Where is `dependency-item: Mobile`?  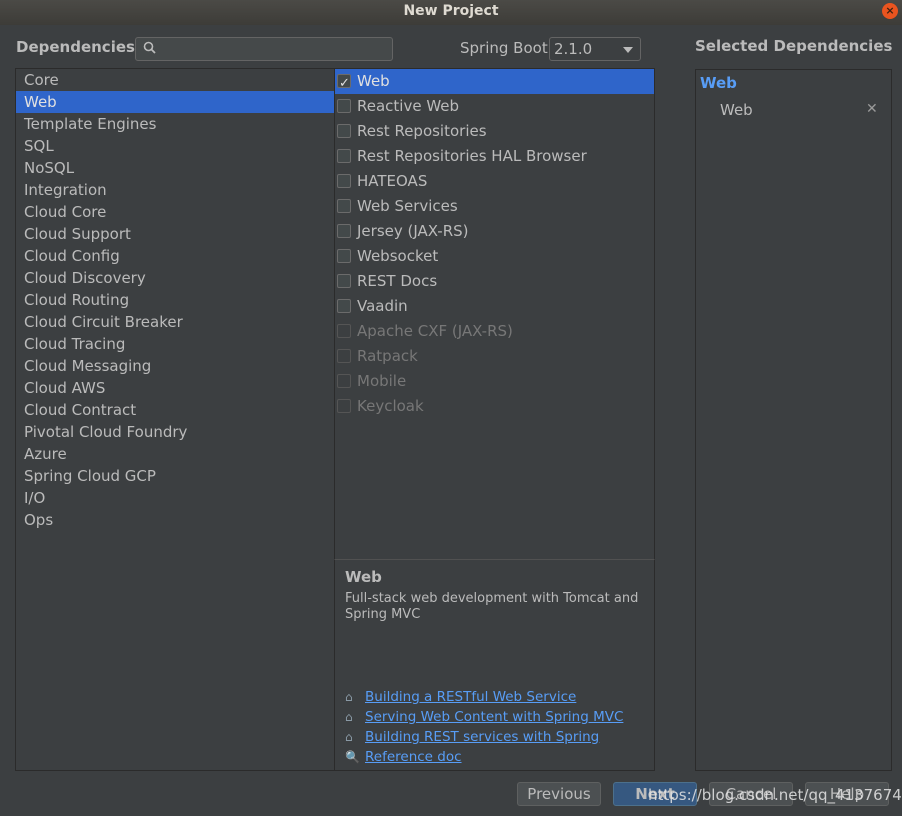
dependency-item: Mobile is located at coordinates (494, 381).